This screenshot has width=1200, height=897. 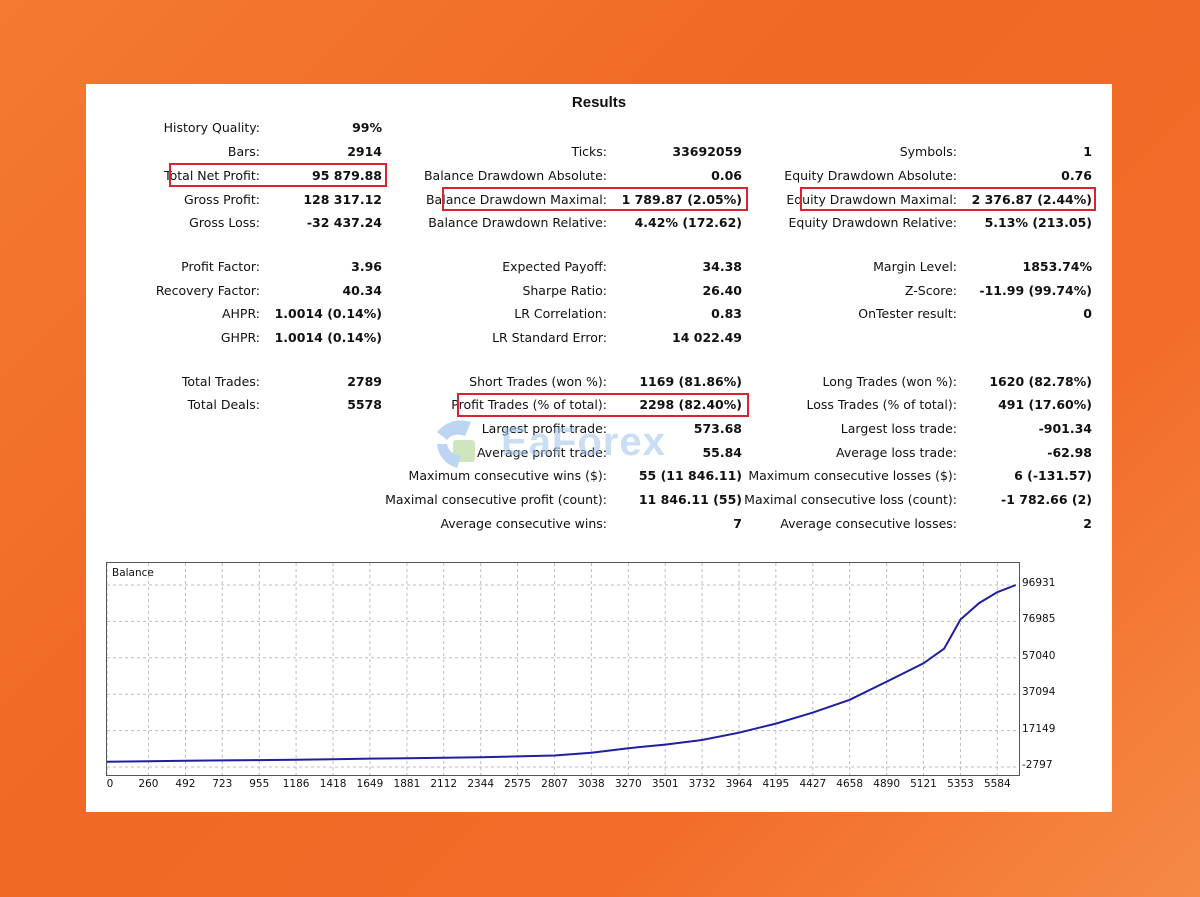 What do you see at coordinates (456, 444) in the screenshot?
I see `eaforex-logo-icon` at bounding box center [456, 444].